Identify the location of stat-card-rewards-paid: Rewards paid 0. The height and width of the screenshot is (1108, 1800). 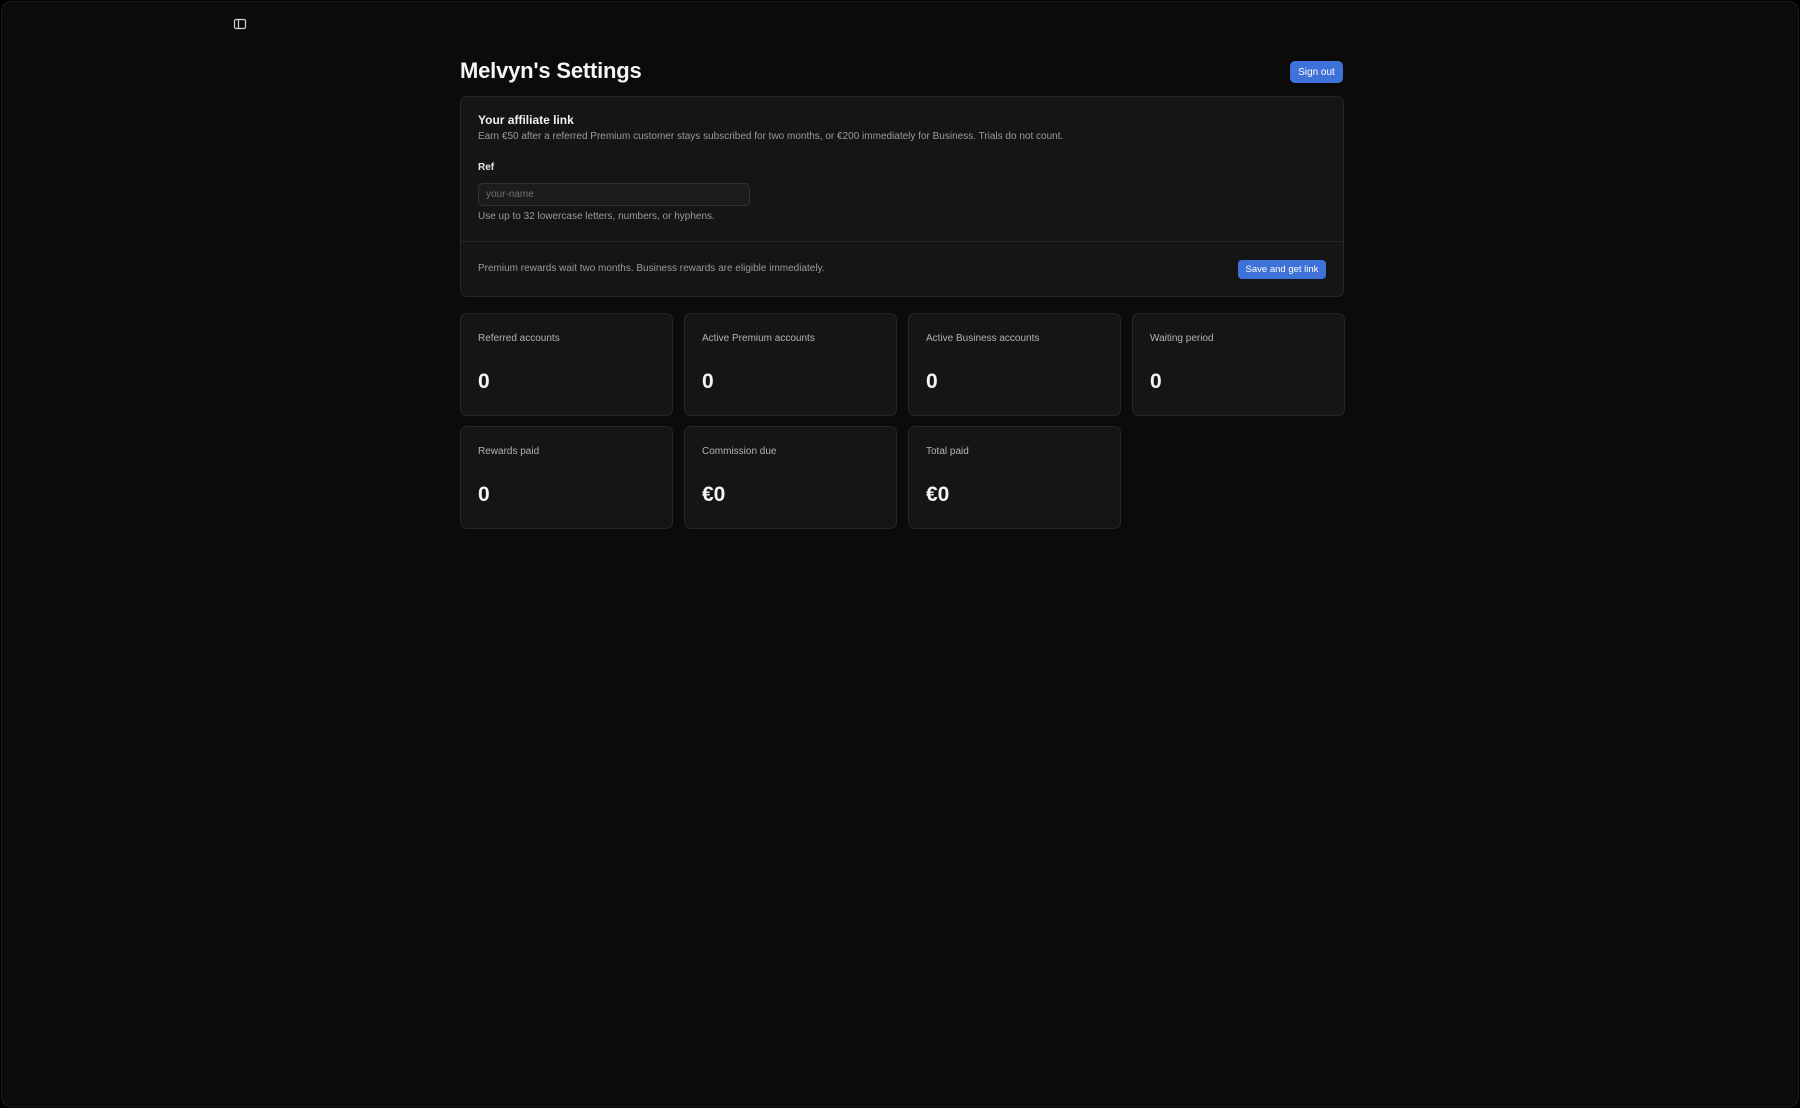
(566, 477).